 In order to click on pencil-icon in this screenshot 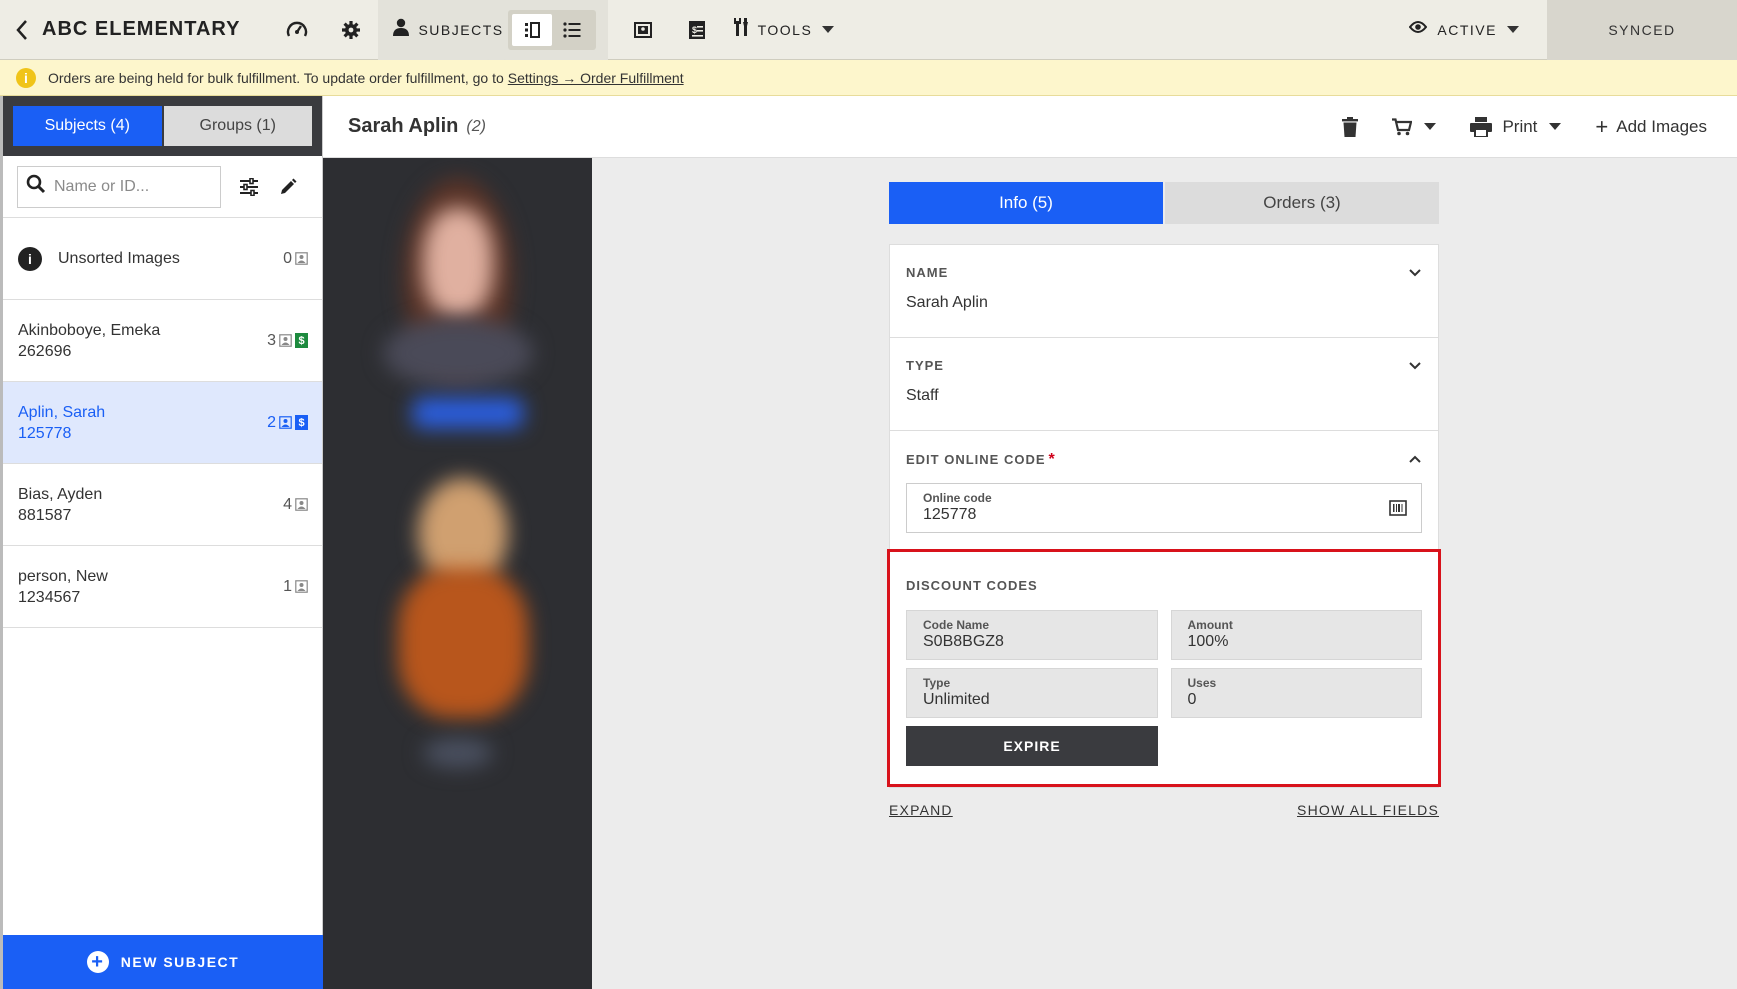, I will do `click(288, 187)`.